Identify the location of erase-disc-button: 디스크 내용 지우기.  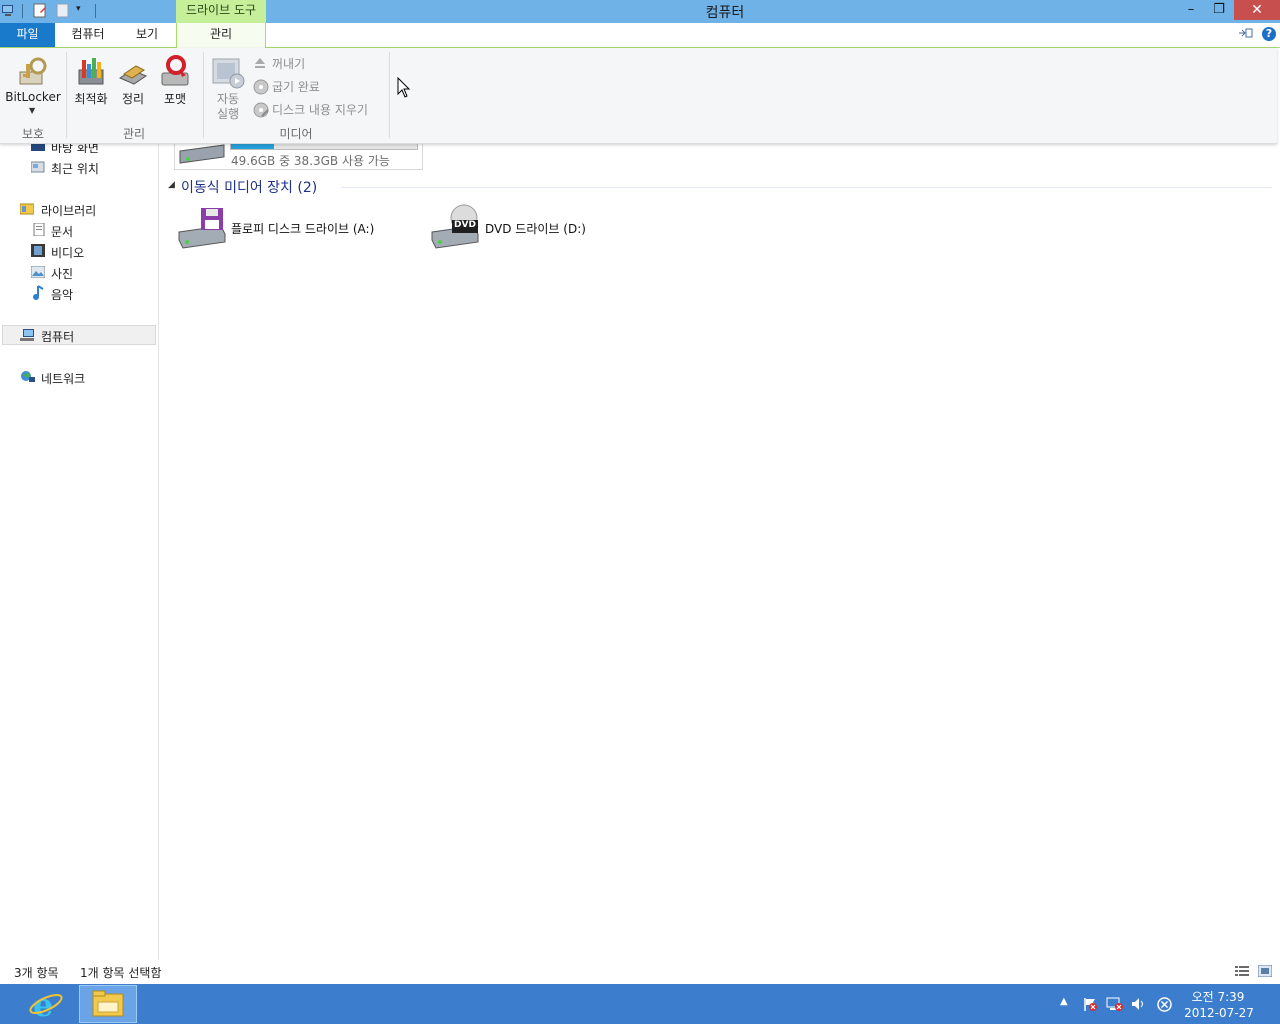
(320, 109).